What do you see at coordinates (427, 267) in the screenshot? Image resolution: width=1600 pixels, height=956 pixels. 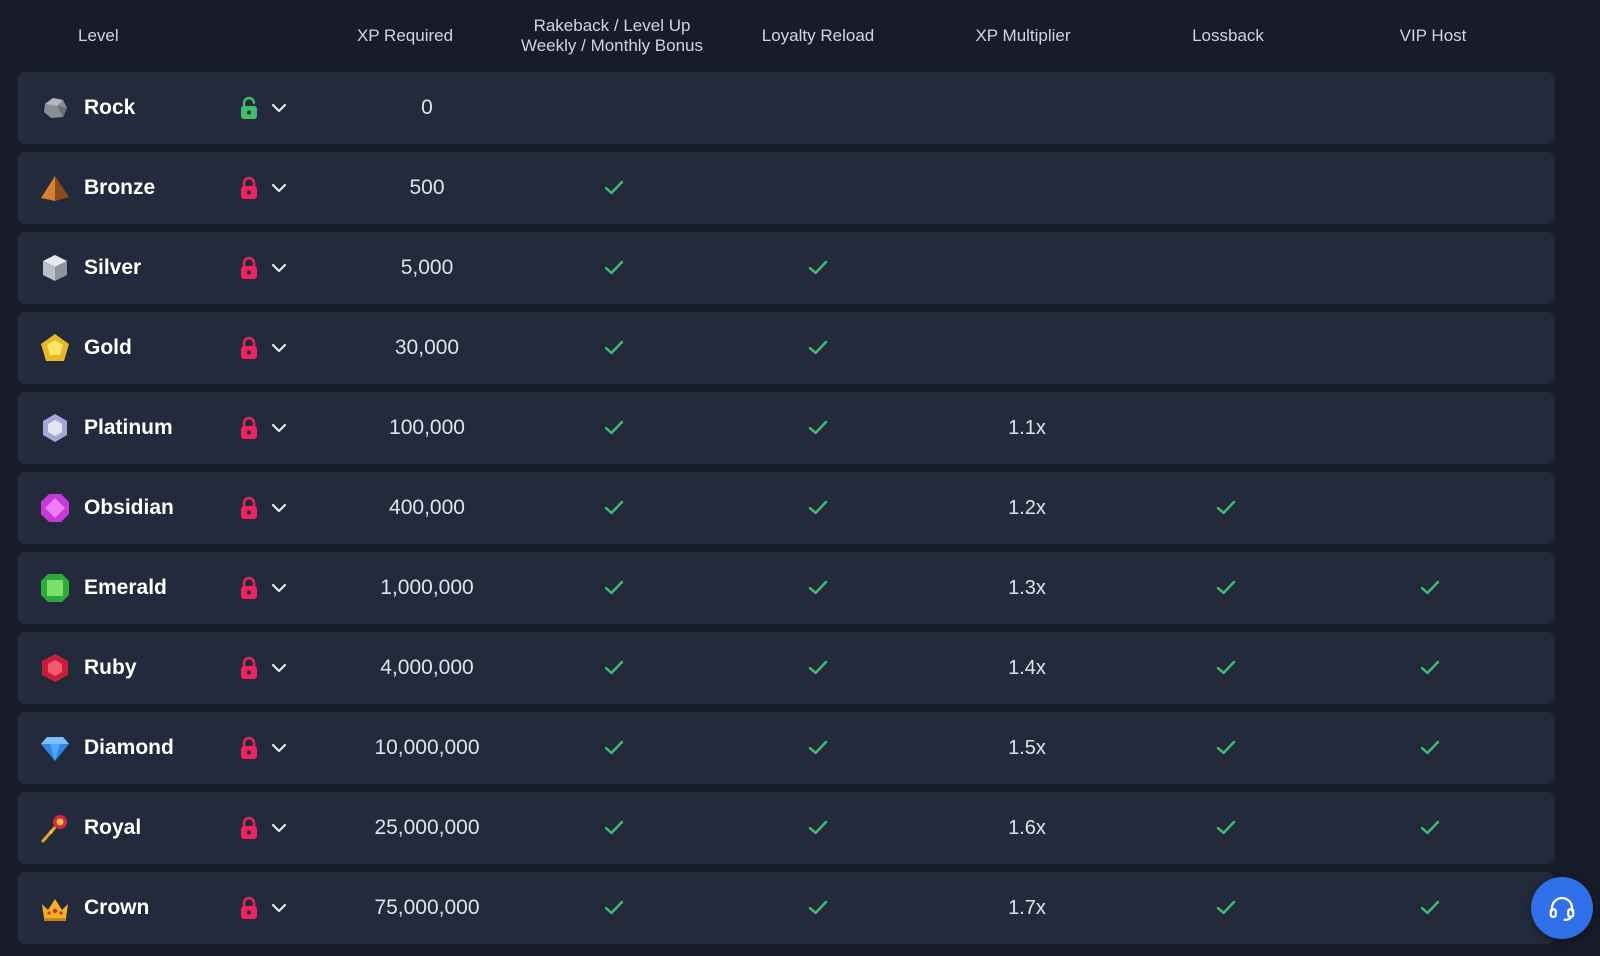 I see `xp-required-value: 5,000` at bounding box center [427, 267].